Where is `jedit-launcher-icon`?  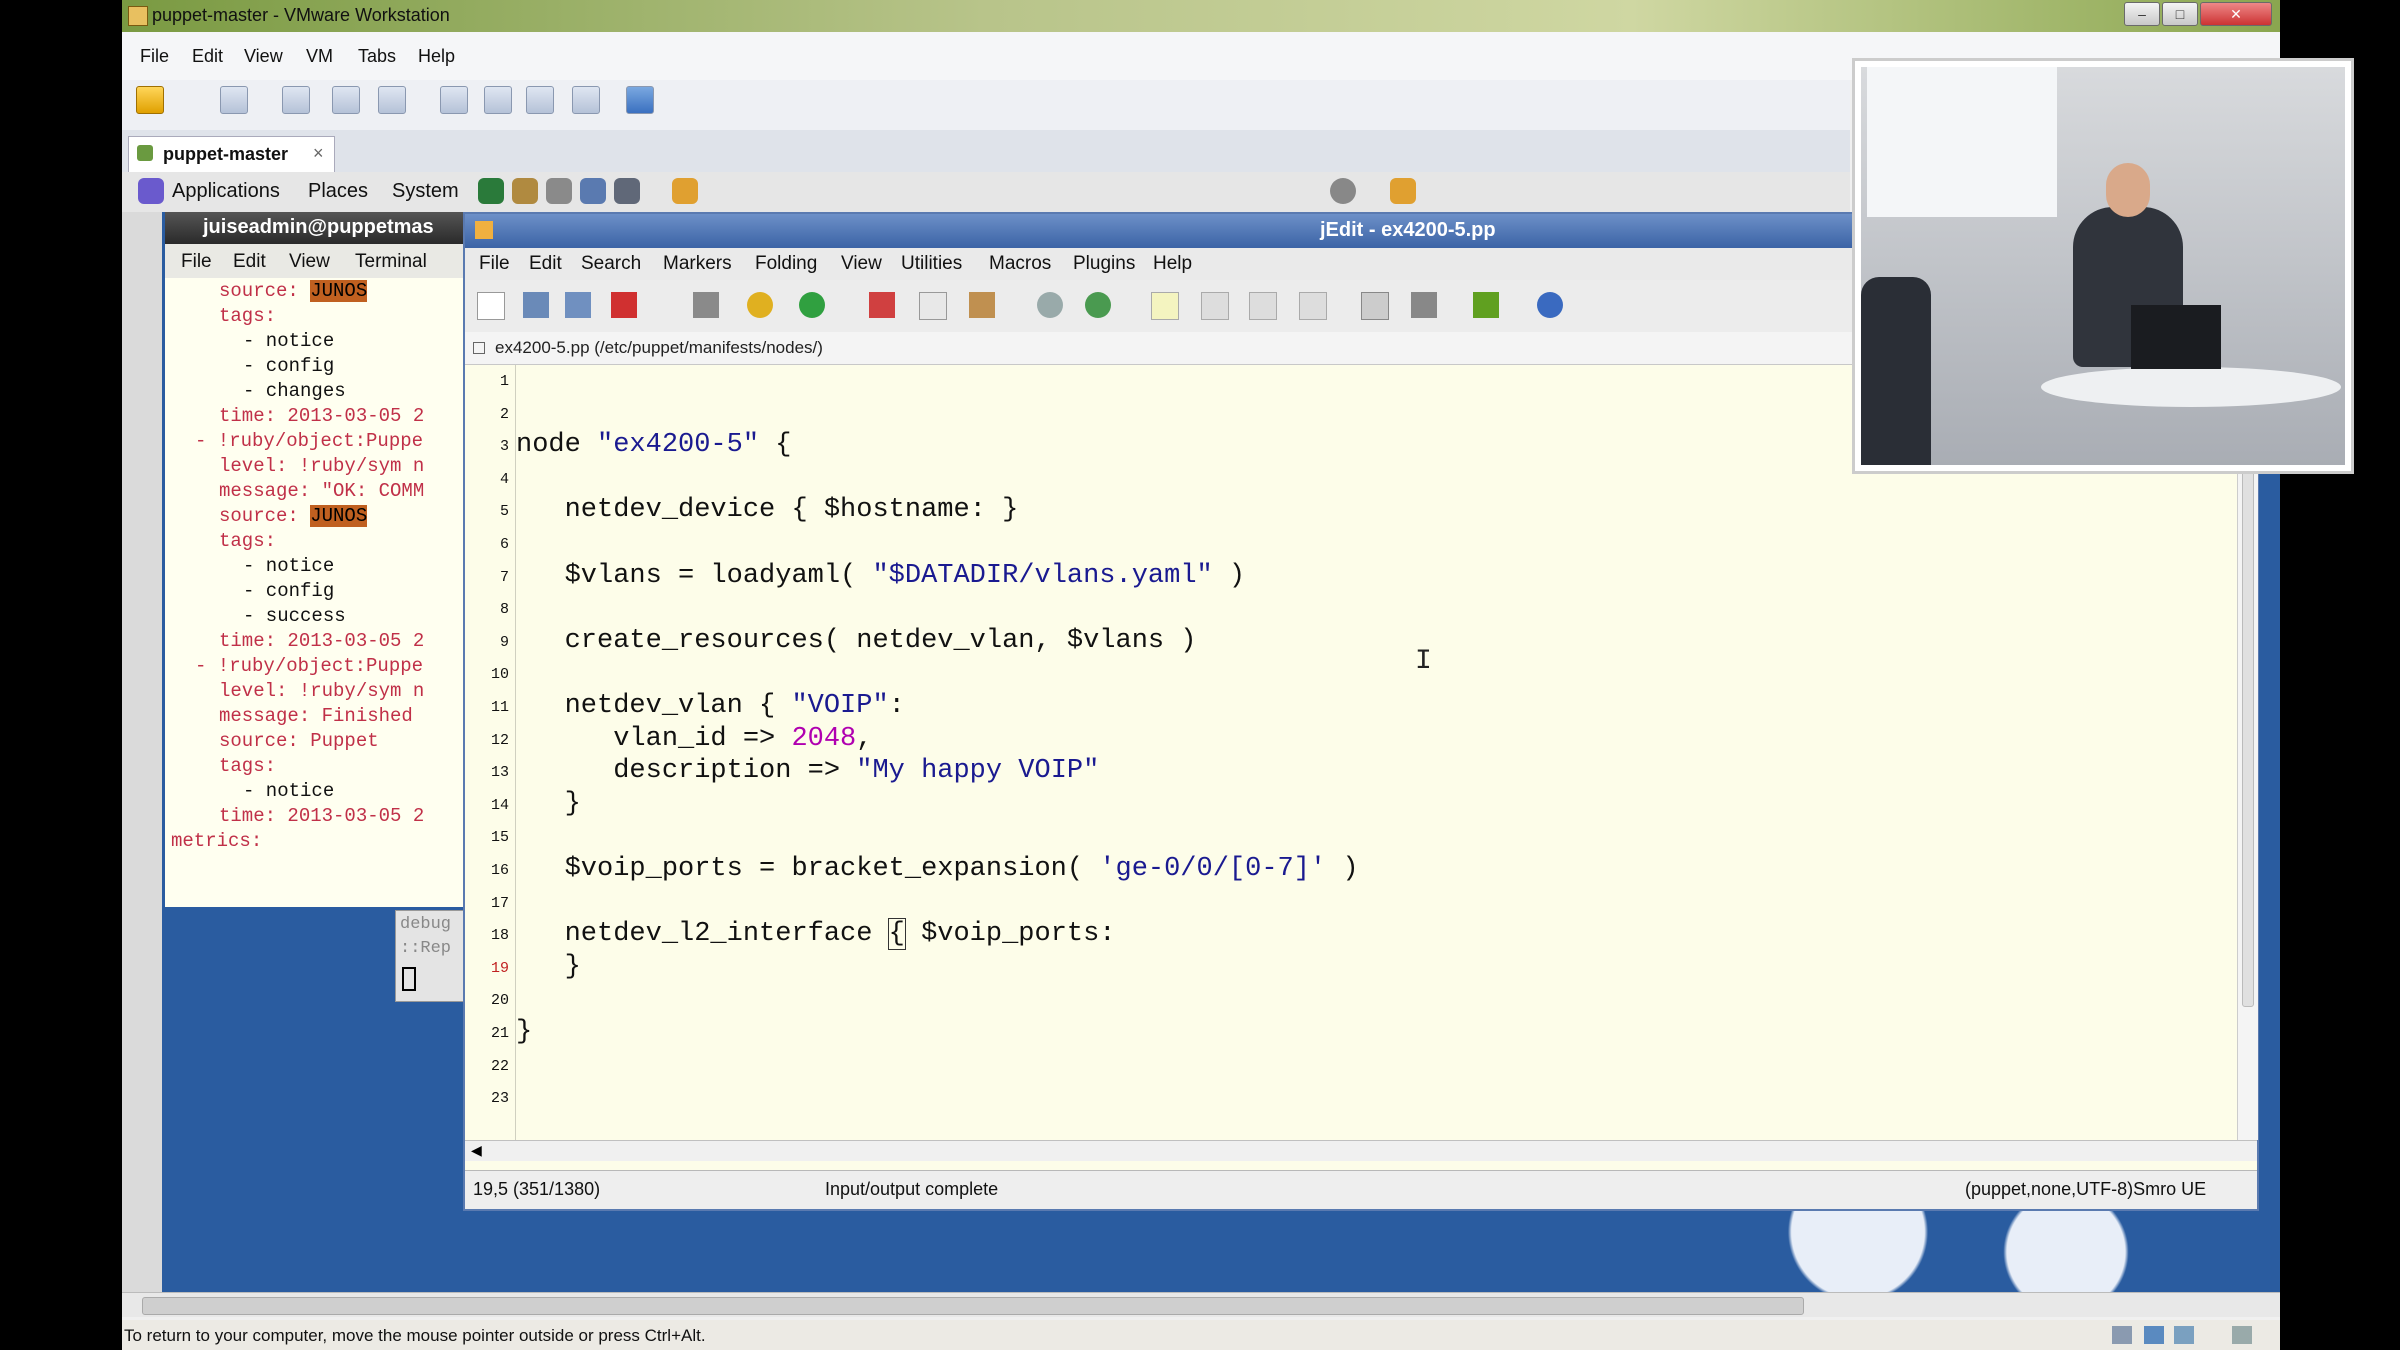
jedit-launcher-icon is located at coordinates (685, 191).